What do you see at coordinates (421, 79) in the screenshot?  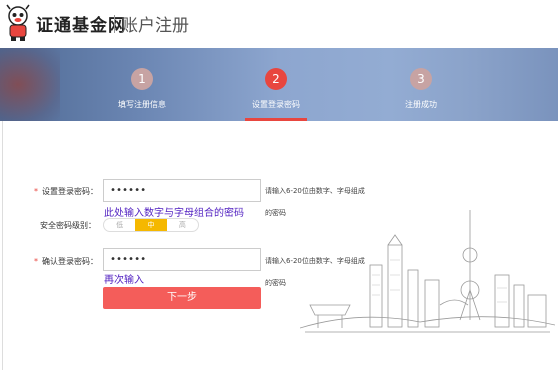 I see `step-3-number: 3` at bounding box center [421, 79].